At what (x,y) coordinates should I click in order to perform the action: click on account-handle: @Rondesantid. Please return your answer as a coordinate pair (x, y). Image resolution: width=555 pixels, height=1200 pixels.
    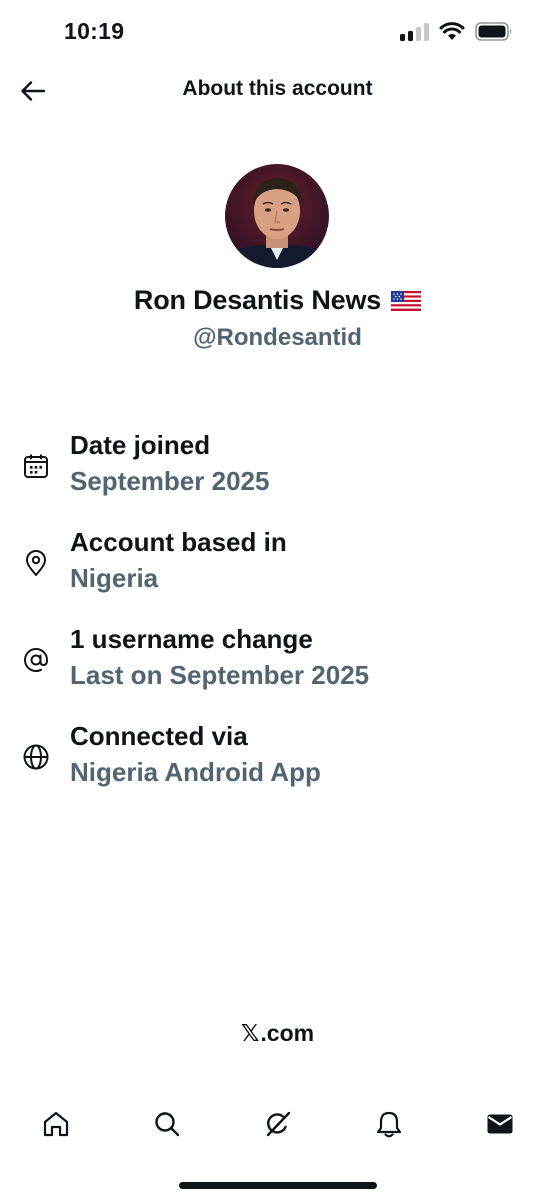
    Looking at the image, I should click on (277, 337).